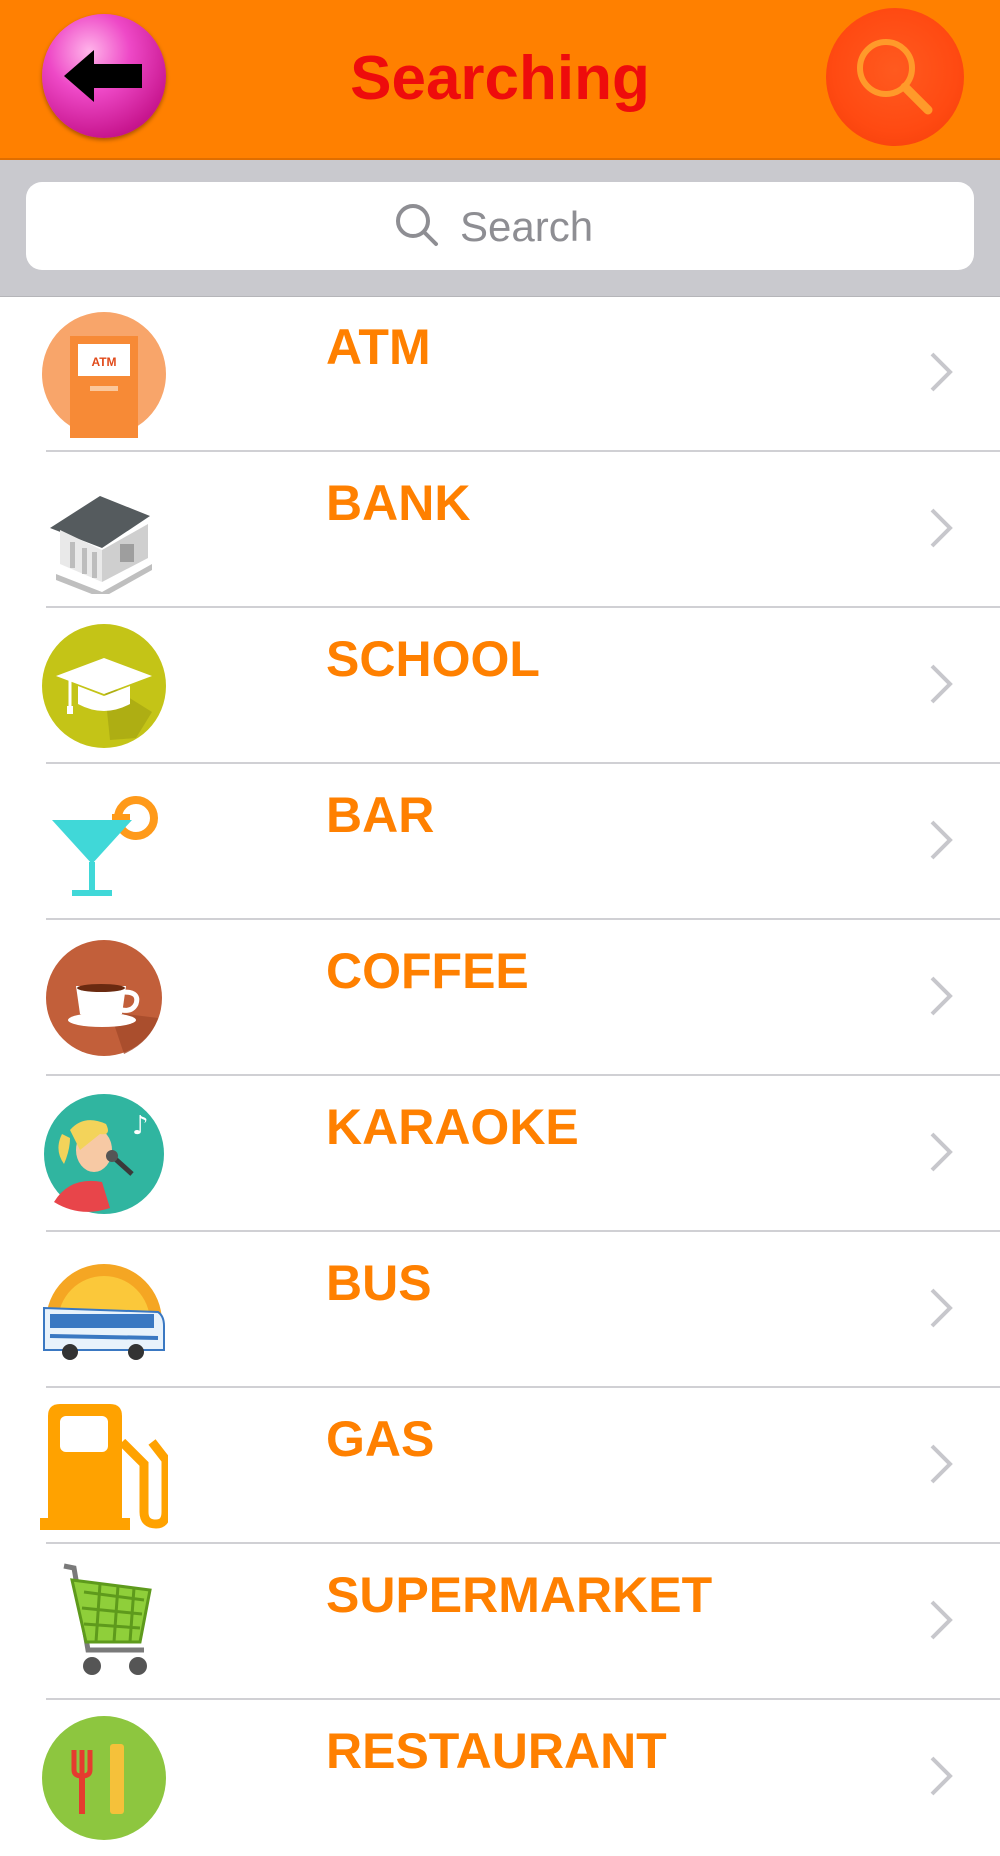 The image size is (1000, 1856). I want to click on list-item-school: SCHOOL, so click(500, 686).